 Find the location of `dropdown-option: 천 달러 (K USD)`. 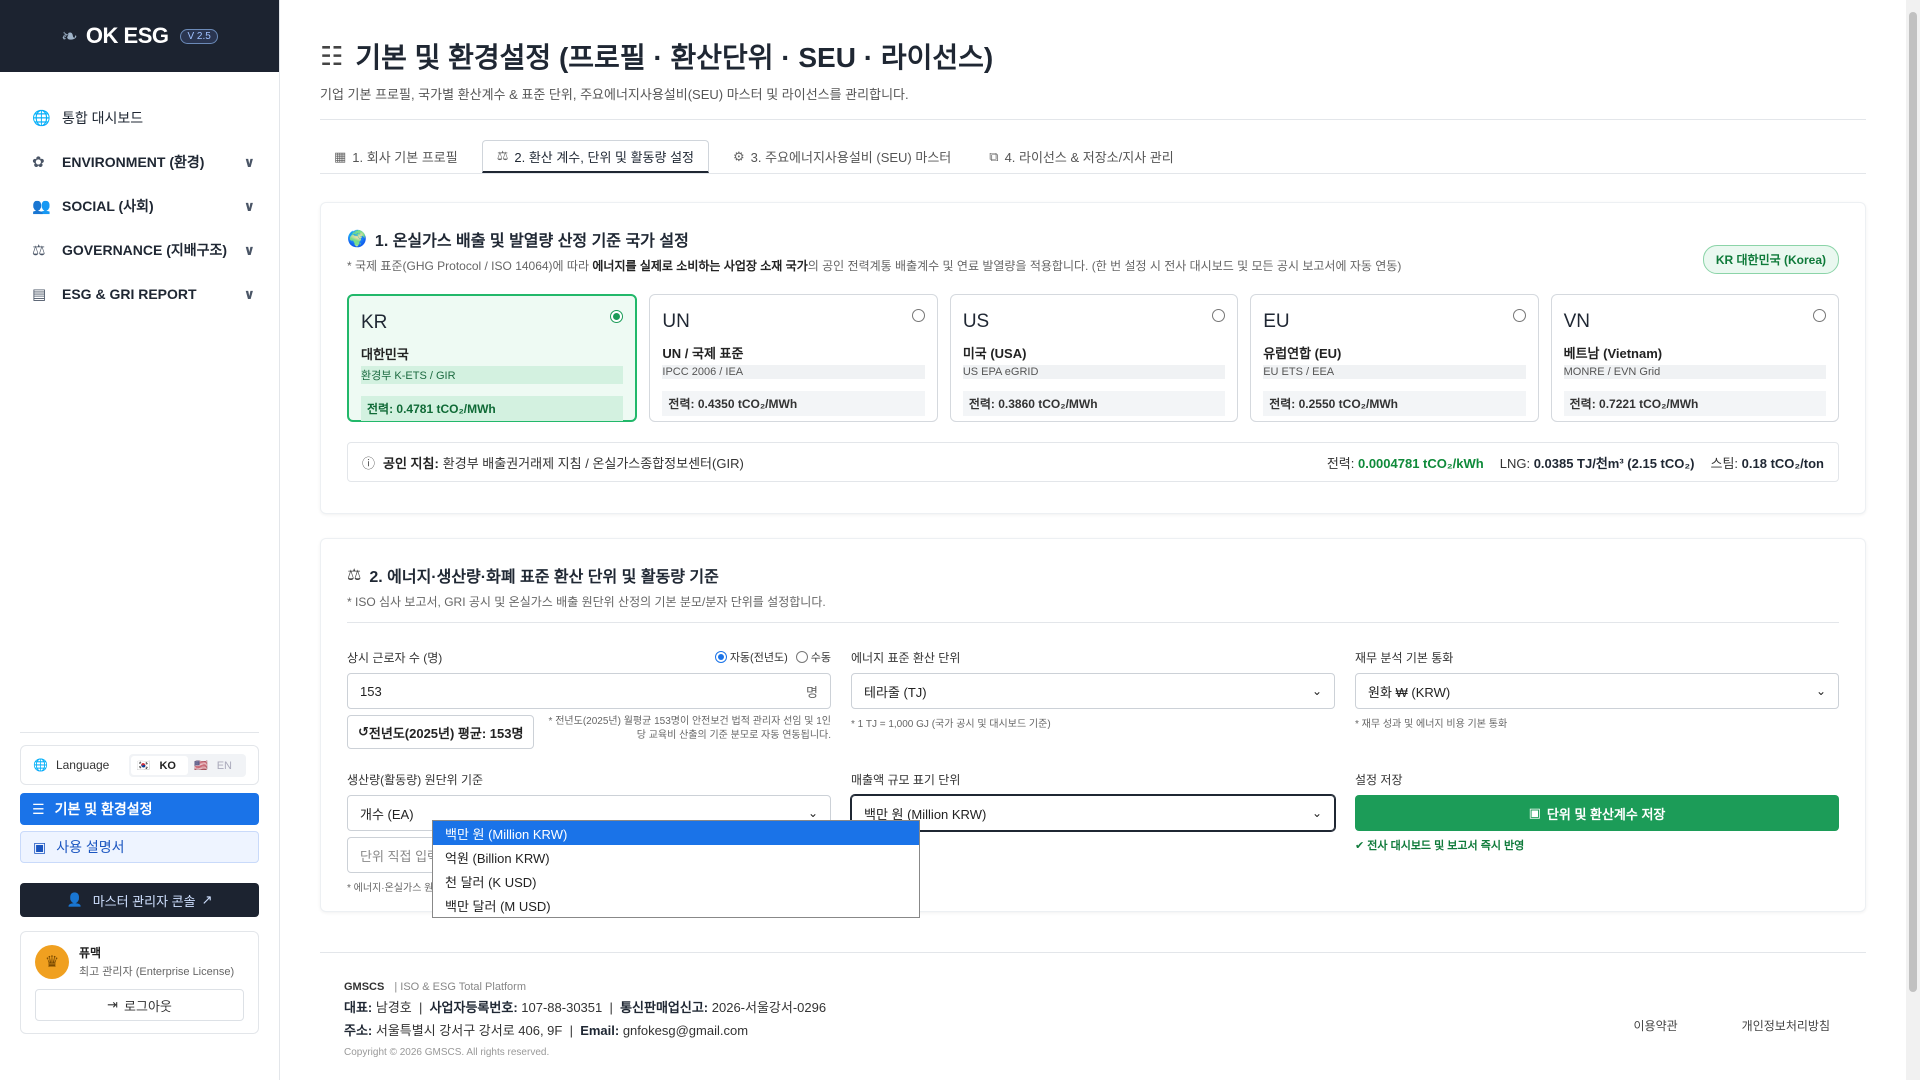

dropdown-option: 천 달러 (K USD) is located at coordinates (676, 881).